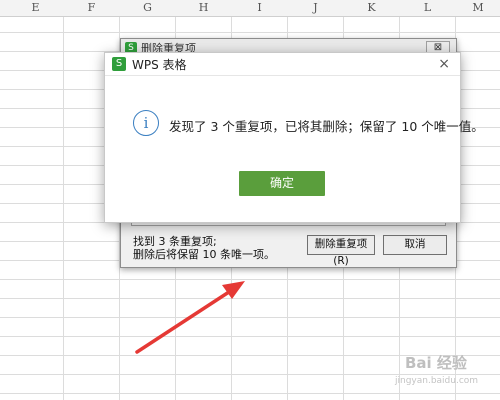 The width and height of the screenshot is (500, 400). I want to click on watermark-logo: Bai 经验, so click(436, 363).